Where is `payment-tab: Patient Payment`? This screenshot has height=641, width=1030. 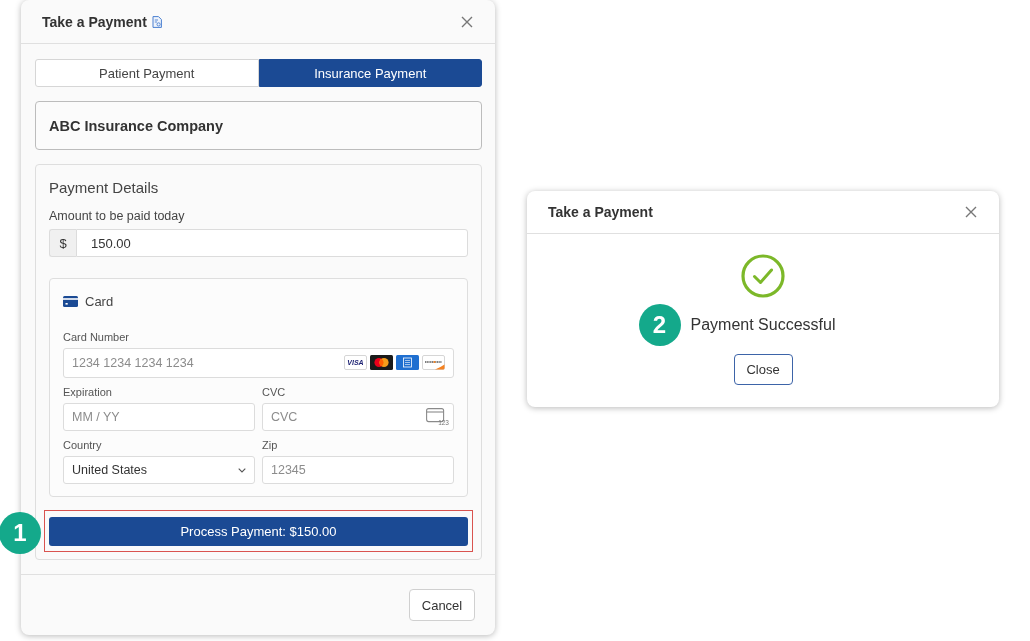
payment-tab: Patient Payment is located at coordinates (147, 73).